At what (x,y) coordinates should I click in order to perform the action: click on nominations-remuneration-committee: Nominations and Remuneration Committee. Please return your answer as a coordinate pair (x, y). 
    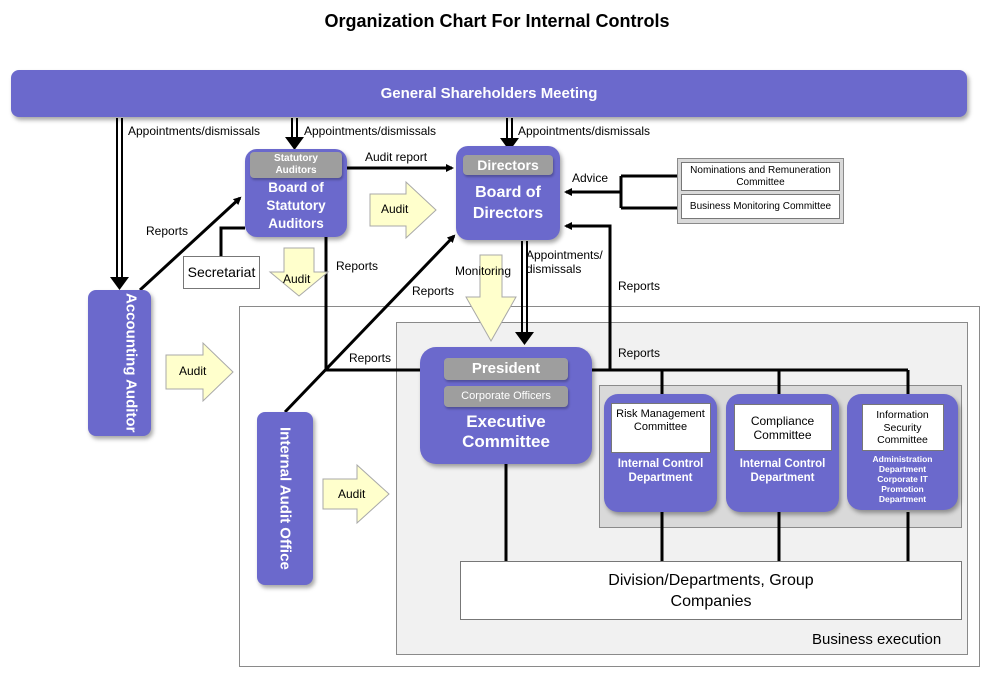
    Looking at the image, I should click on (760, 176).